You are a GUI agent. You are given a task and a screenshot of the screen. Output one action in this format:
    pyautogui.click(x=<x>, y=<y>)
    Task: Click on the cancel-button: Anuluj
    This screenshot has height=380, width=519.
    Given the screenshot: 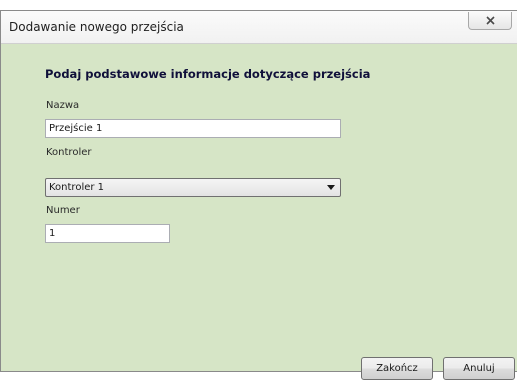 What is the action you would take?
    pyautogui.click(x=479, y=368)
    